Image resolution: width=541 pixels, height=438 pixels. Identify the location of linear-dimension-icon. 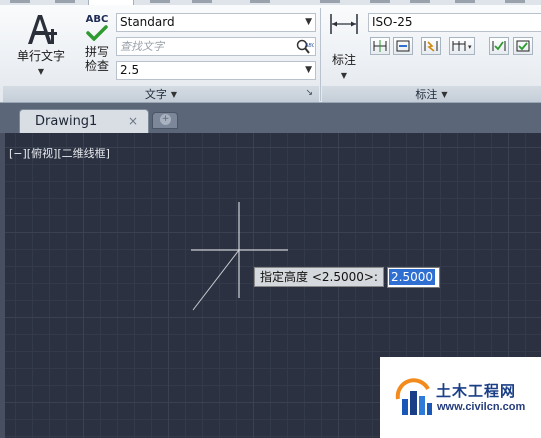
(344, 24).